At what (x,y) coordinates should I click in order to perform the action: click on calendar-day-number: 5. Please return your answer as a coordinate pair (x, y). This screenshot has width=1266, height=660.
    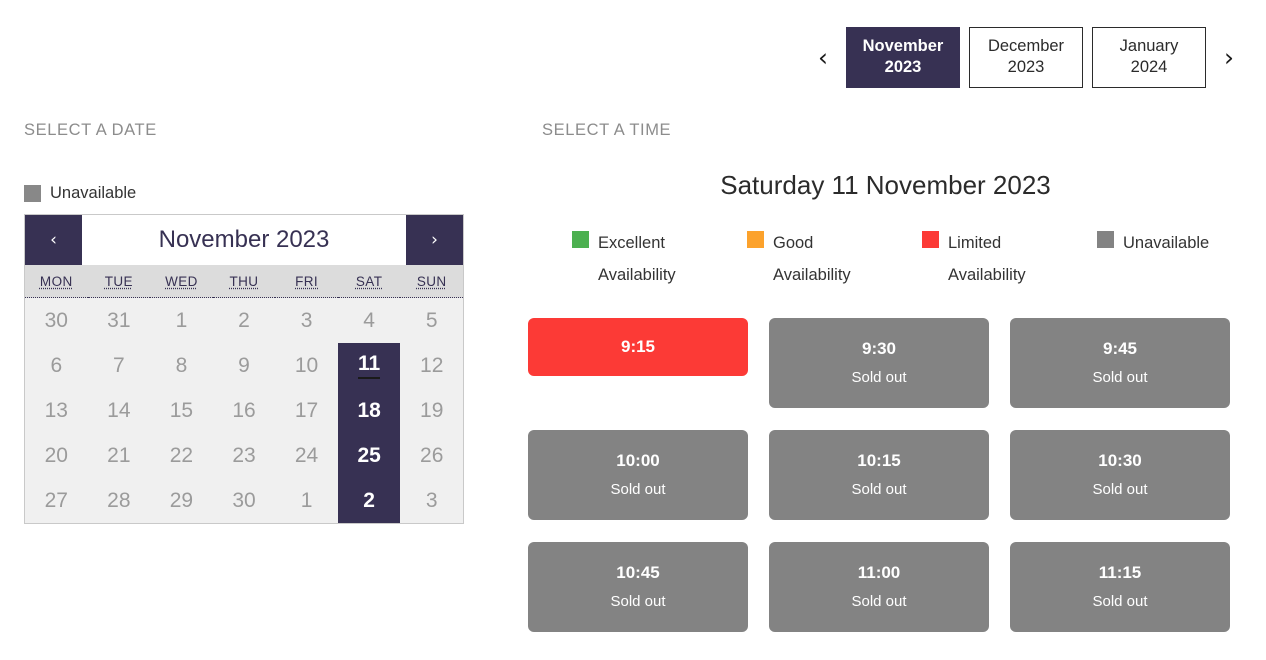
    Looking at the image, I should click on (431, 320).